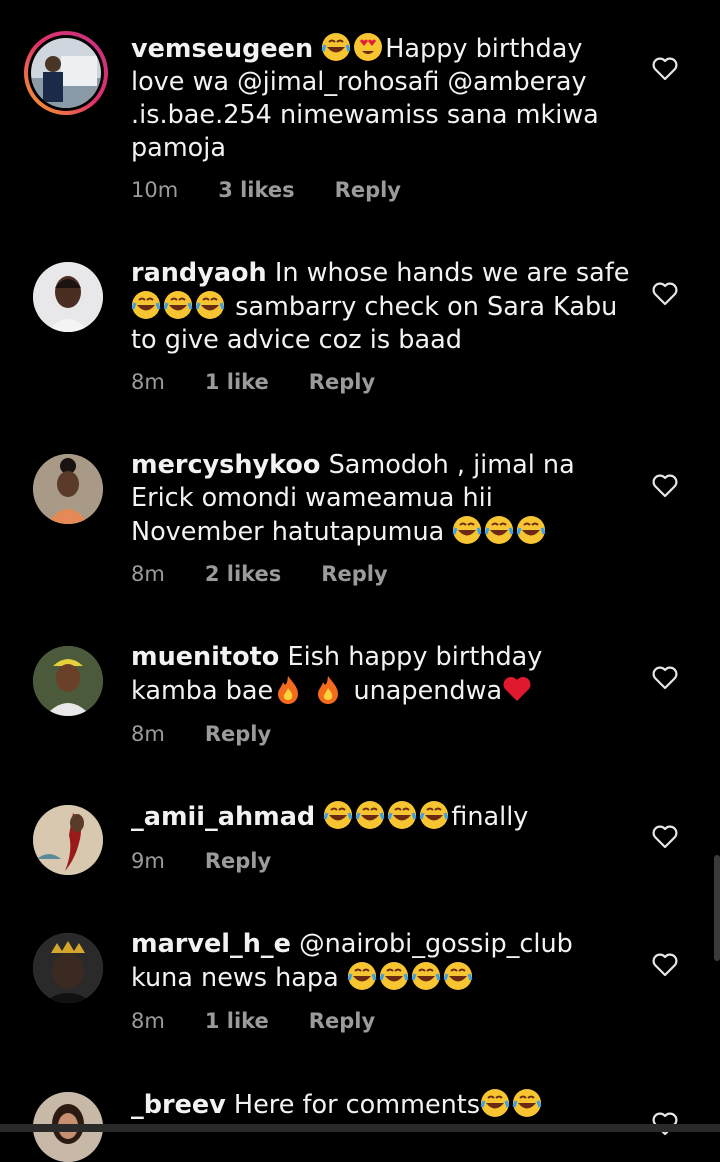 The width and height of the screenshot is (720, 1162). I want to click on heart-eyes-emoji-icon, so click(368, 47).